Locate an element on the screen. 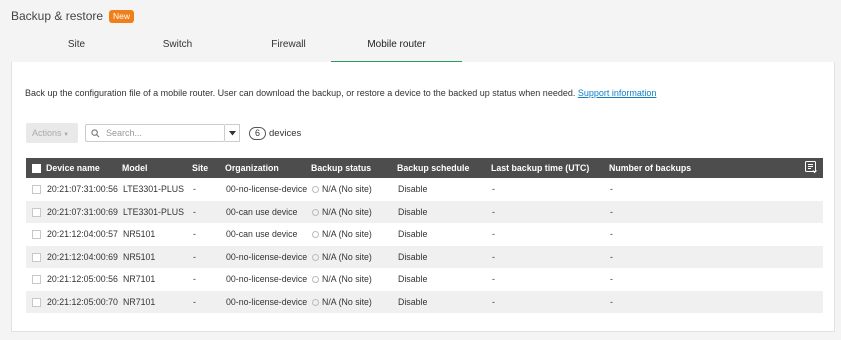 The image size is (841, 340). cell-device-name: 20:21:12:05:00:56 is located at coordinates (82, 279).